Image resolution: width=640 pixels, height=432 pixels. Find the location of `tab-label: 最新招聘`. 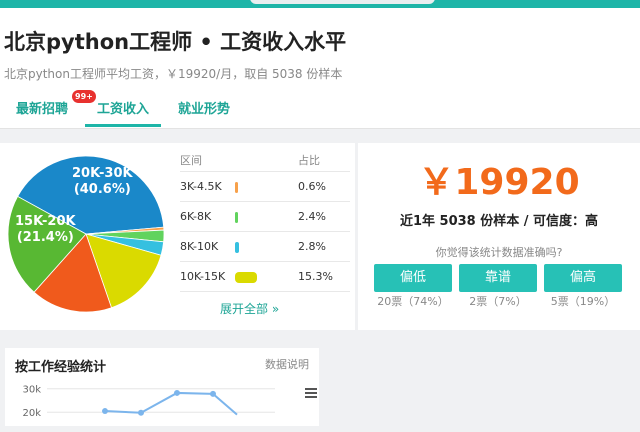

tab-label: 最新招聘 is located at coordinates (42, 109).